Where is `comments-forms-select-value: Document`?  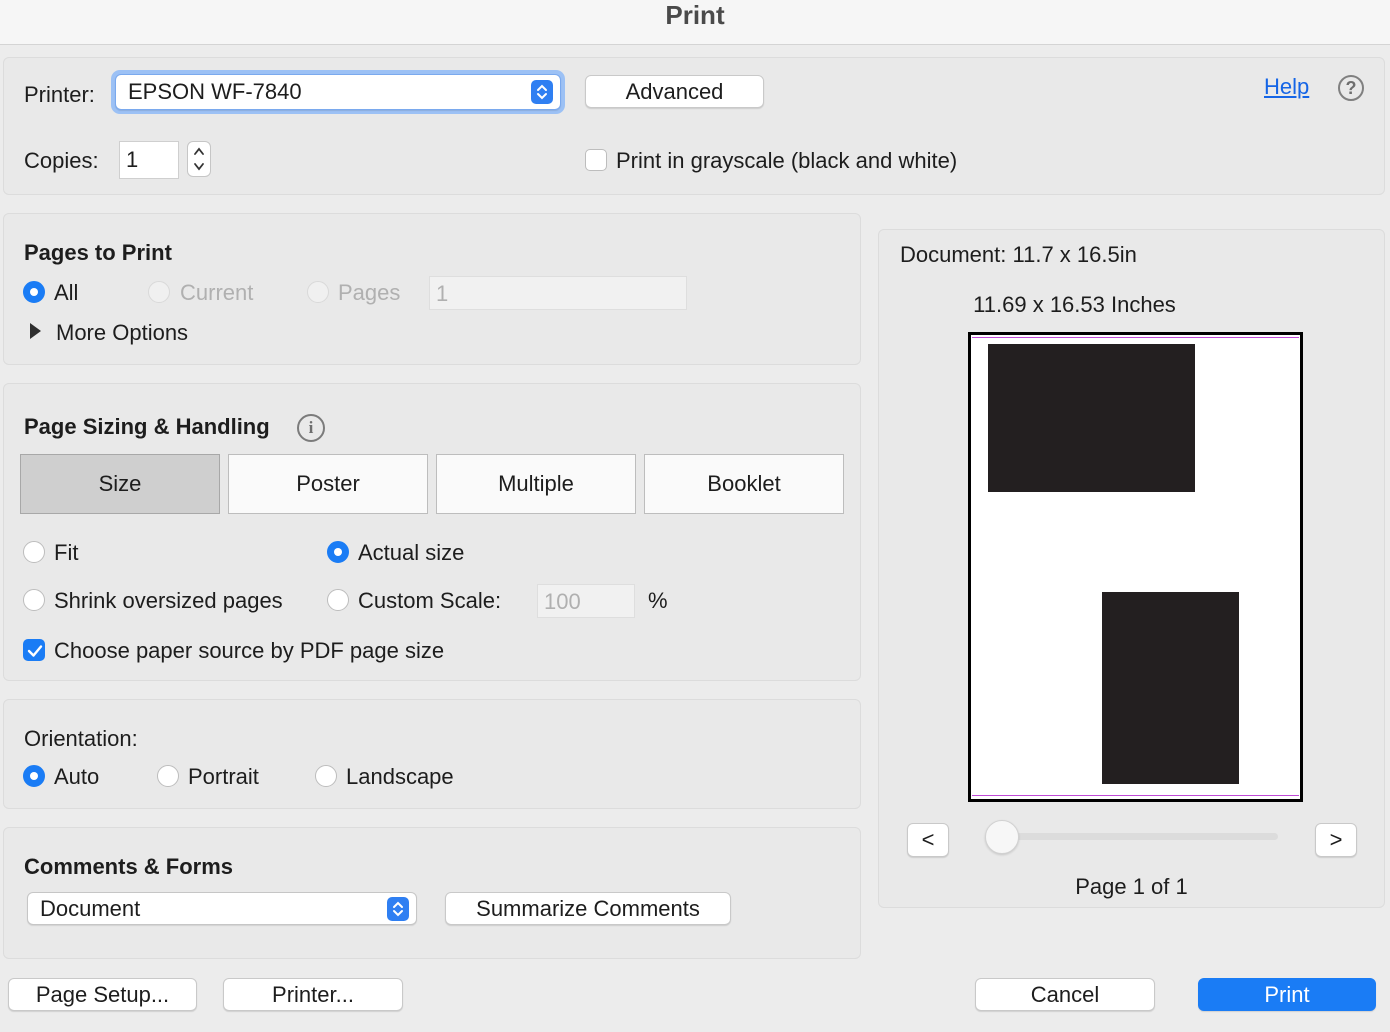 comments-forms-select-value: Document is located at coordinates (90, 908).